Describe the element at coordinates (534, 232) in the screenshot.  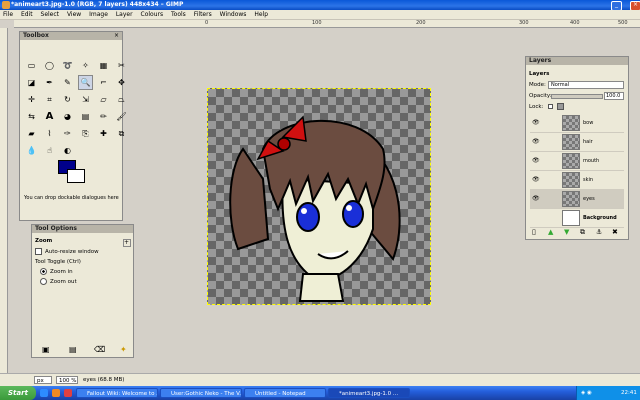
I see `new-layer-icon: ▯` at that location.